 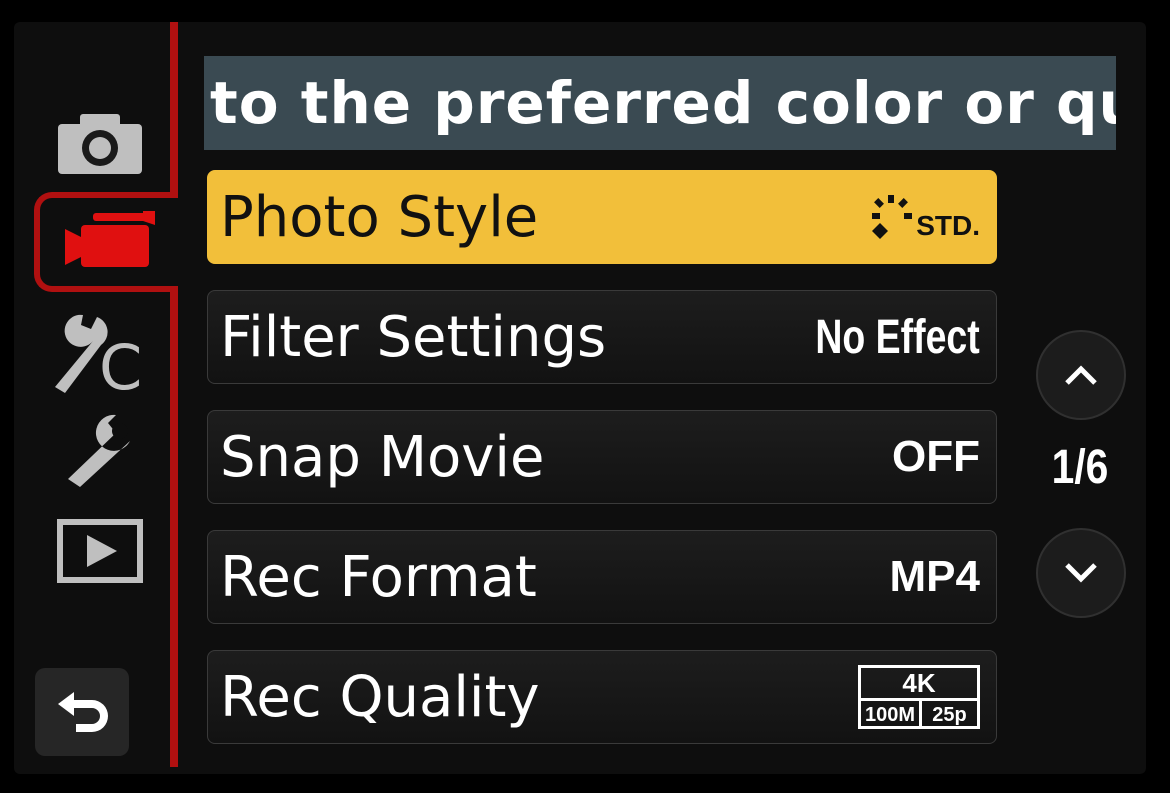 I want to click on tab-photo, so click(x=100, y=143).